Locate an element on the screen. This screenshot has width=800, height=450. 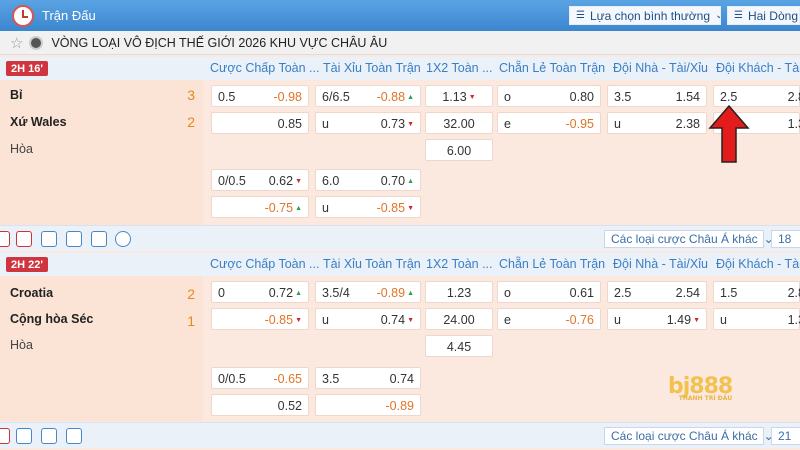
odds-cell: 32.00 is located at coordinates (459, 123).